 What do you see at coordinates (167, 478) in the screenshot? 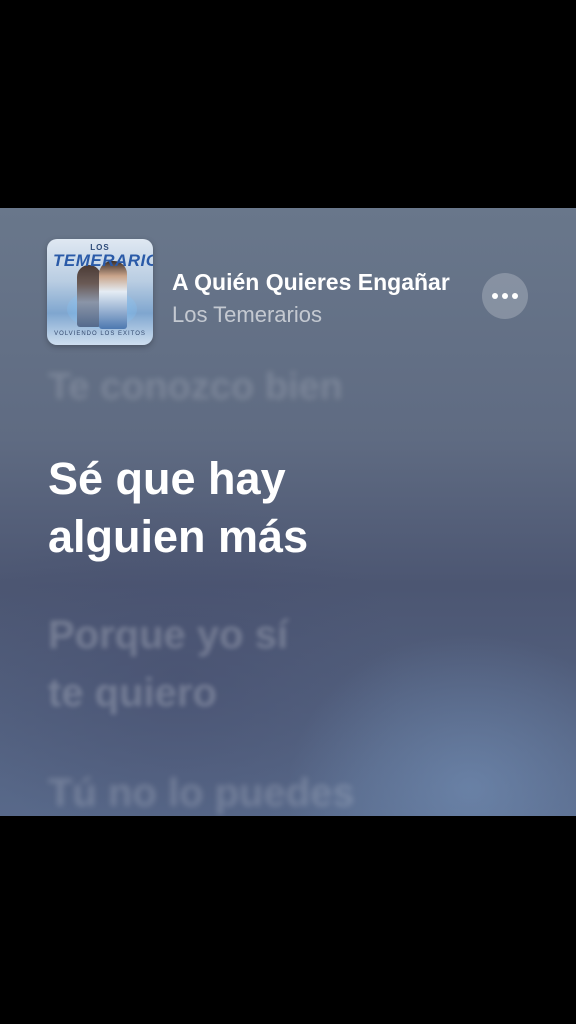
I see `lyric-current-line-1: Sé que hay` at bounding box center [167, 478].